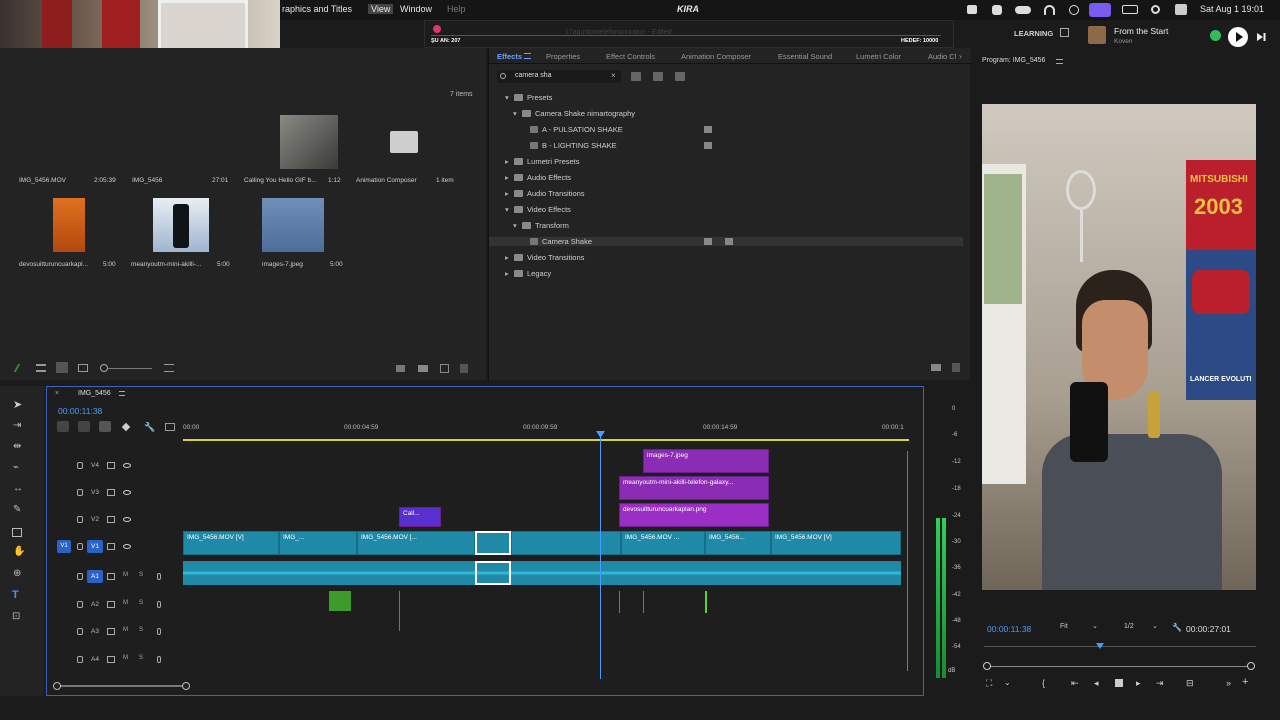  What do you see at coordinates (169, 368) in the screenshot?
I see `sort-icon` at bounding box center [169, 368].